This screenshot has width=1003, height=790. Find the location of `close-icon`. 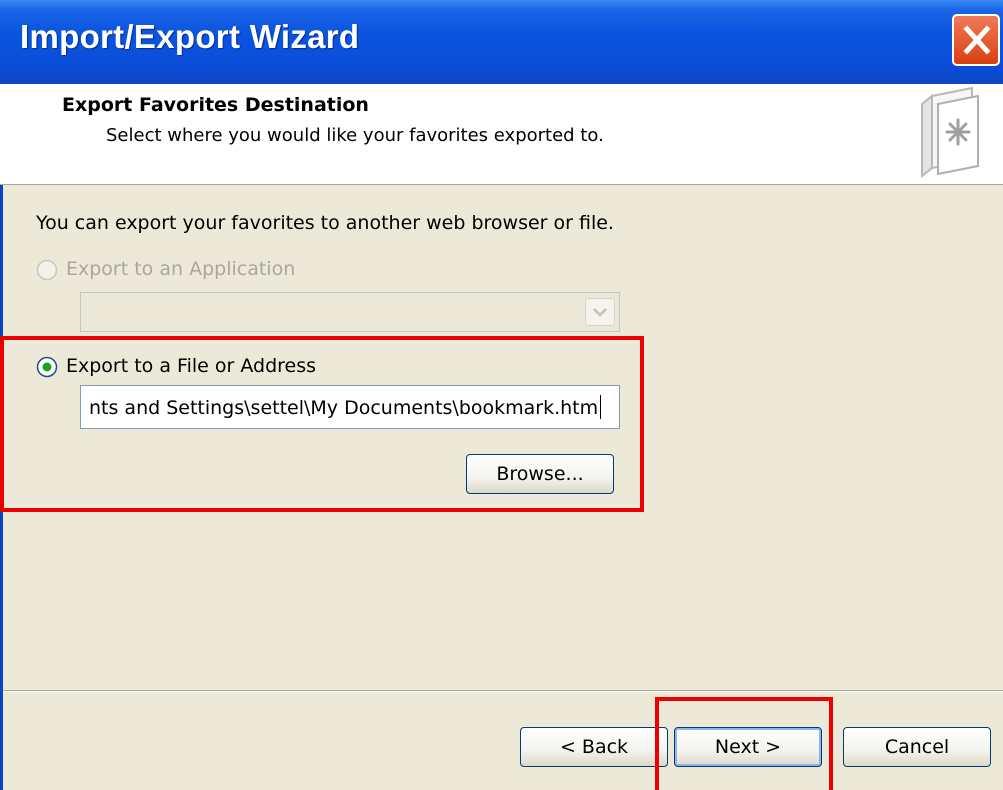

close-icon is located at coordinates (977, 40).